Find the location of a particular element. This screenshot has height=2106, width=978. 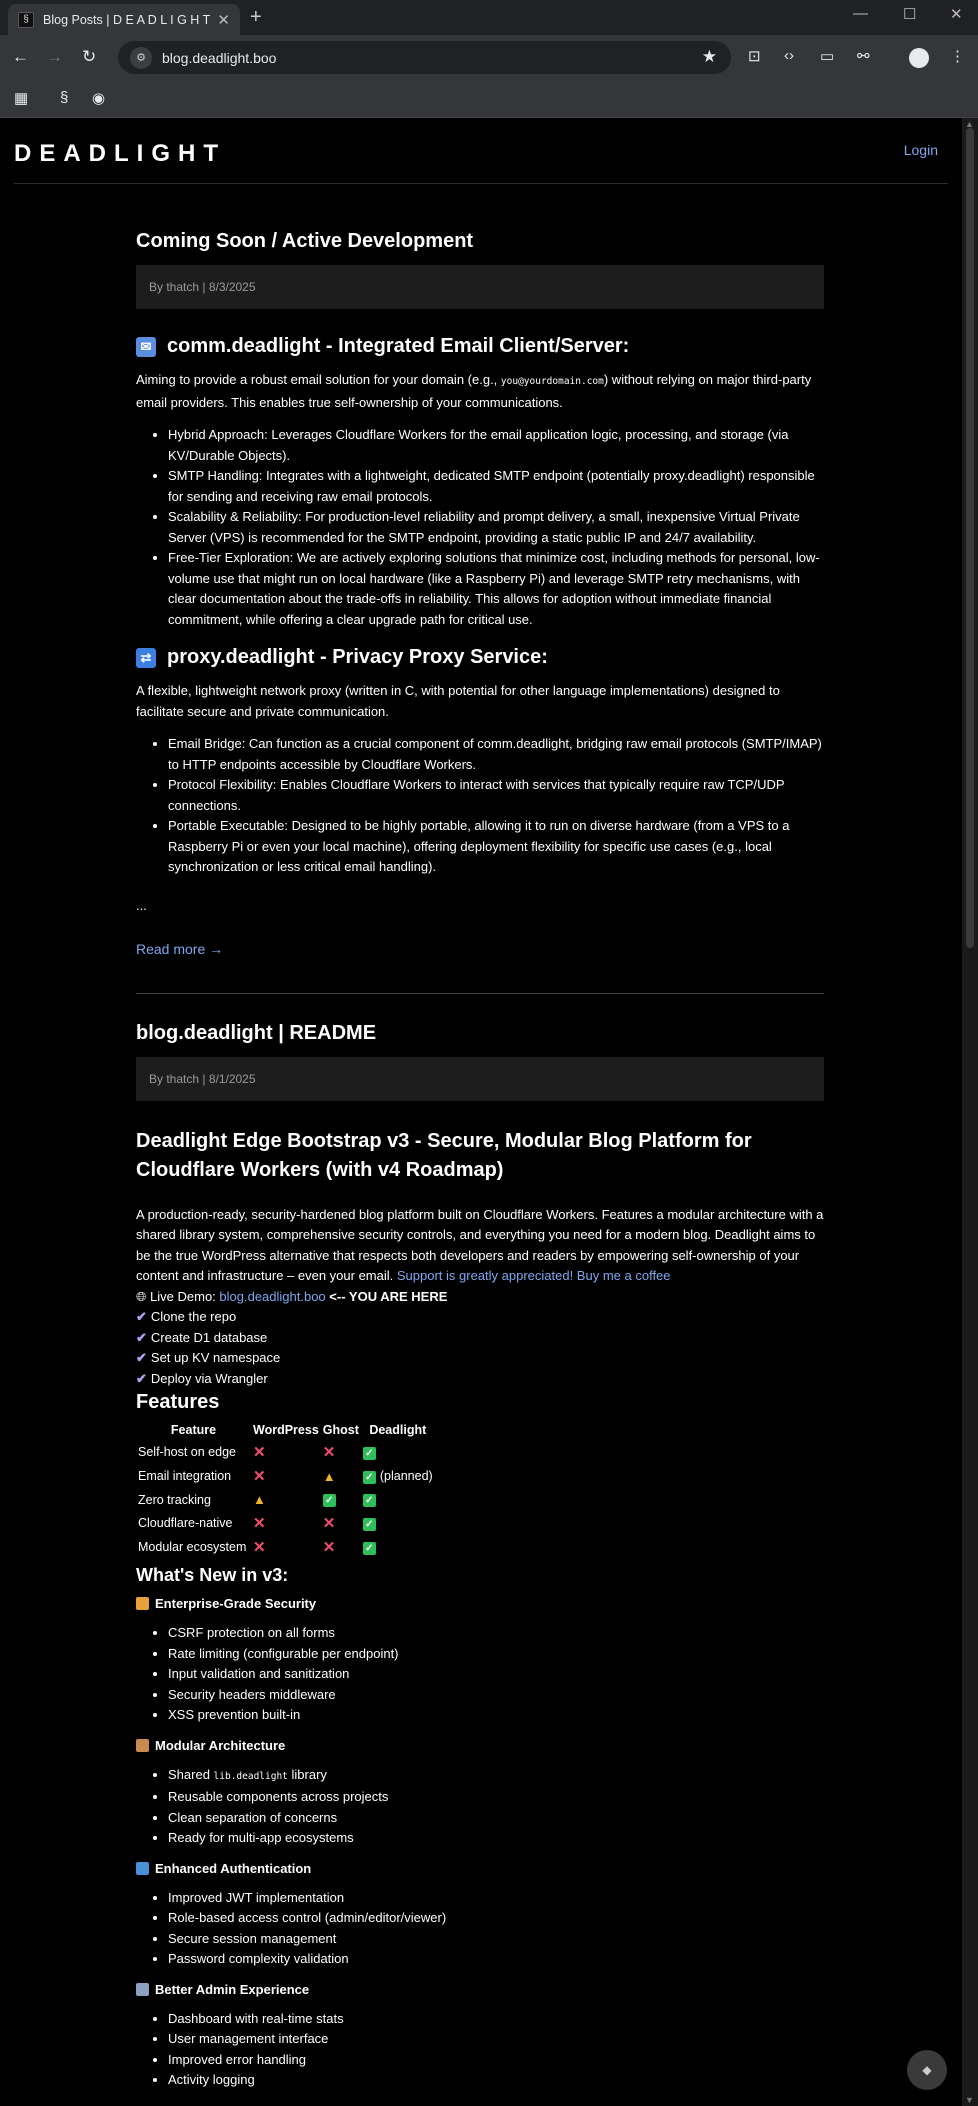

table-row: Modular ecosystem ✕ ✕ ✓ is located at coordinates (285, 1547).